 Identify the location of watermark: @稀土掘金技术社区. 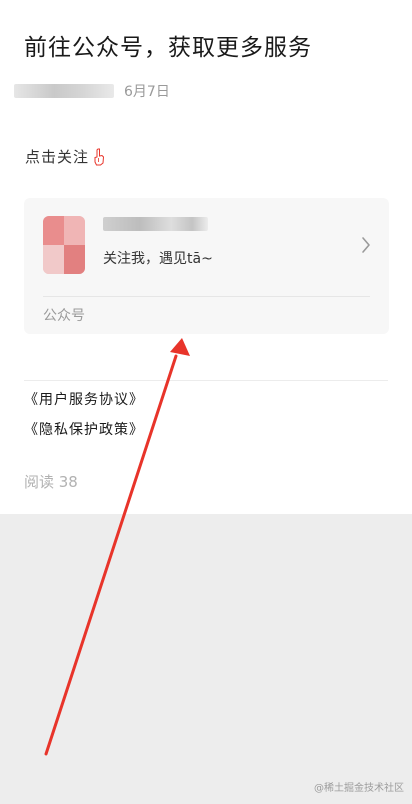
(359, 788).